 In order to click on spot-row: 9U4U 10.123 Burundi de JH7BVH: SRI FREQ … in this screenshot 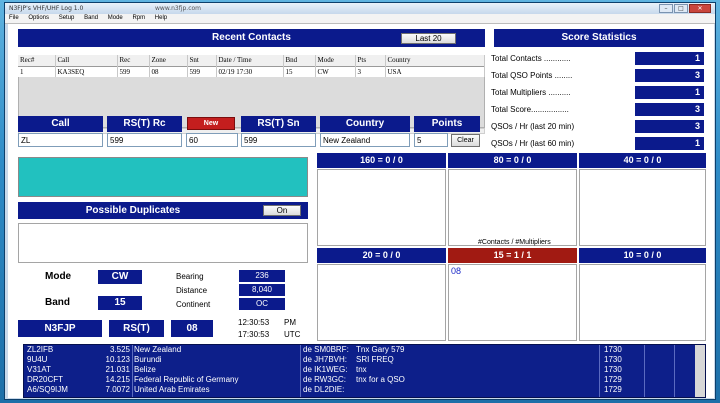, I will do `click(364, 360)`.